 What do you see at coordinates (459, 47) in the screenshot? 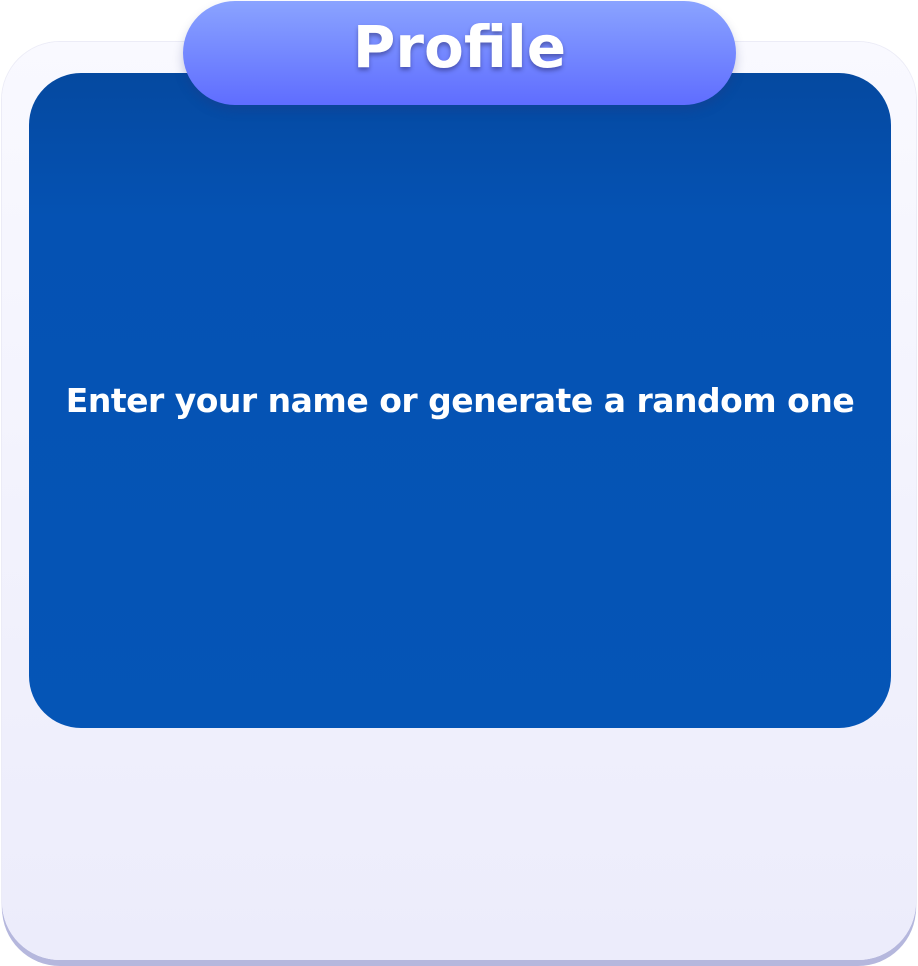
I see `page-title: Profile` at bounding box center [459, 47].